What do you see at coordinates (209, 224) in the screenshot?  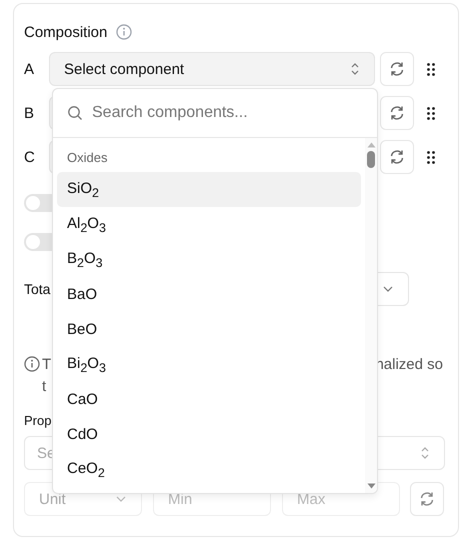 I see `dropdown-item: Al$_{2}$O$_{3}$` at bounding box center [209, 224].